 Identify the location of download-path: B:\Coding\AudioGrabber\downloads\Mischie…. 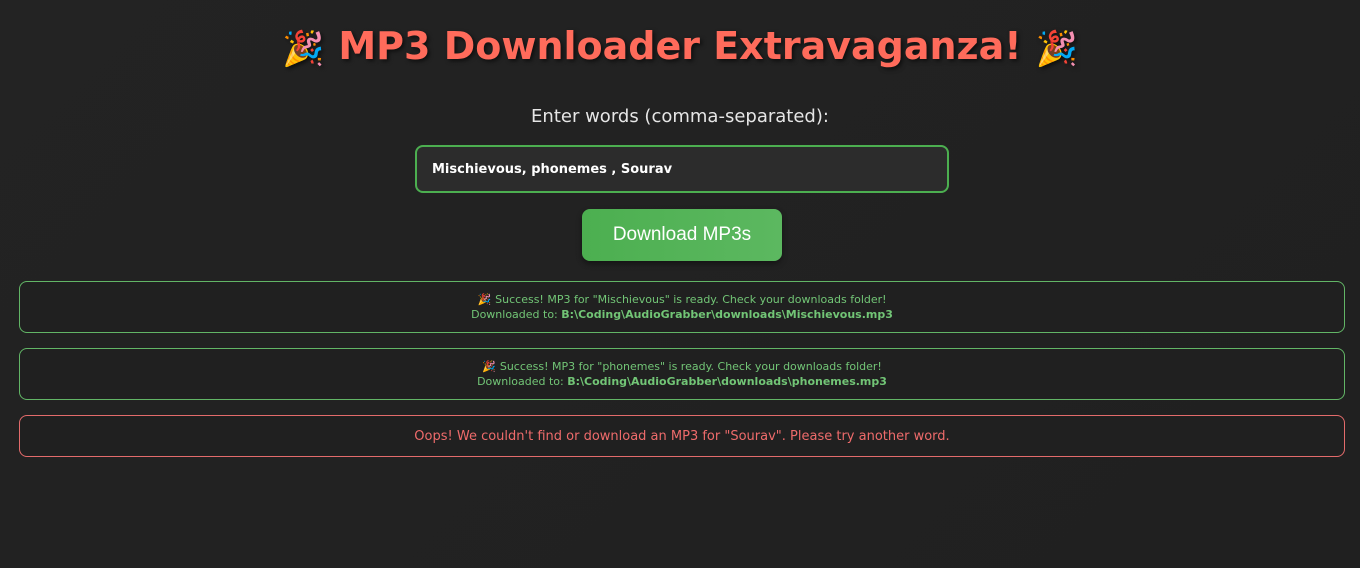
(727, 314).